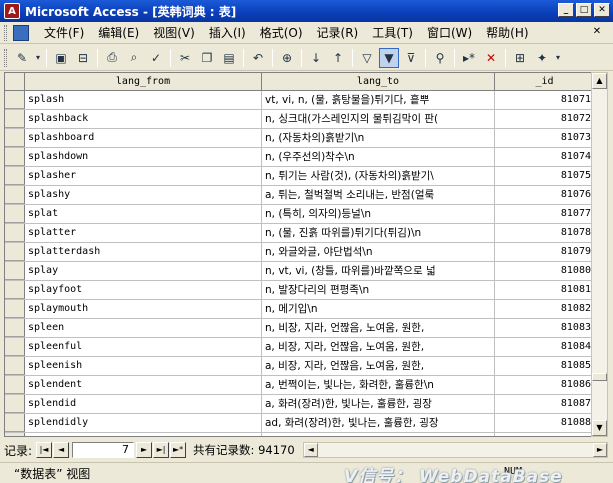  Describe the element at coordinates (174, 32) in the screenshot. I see `menu-view: 视图(V)` at that location.